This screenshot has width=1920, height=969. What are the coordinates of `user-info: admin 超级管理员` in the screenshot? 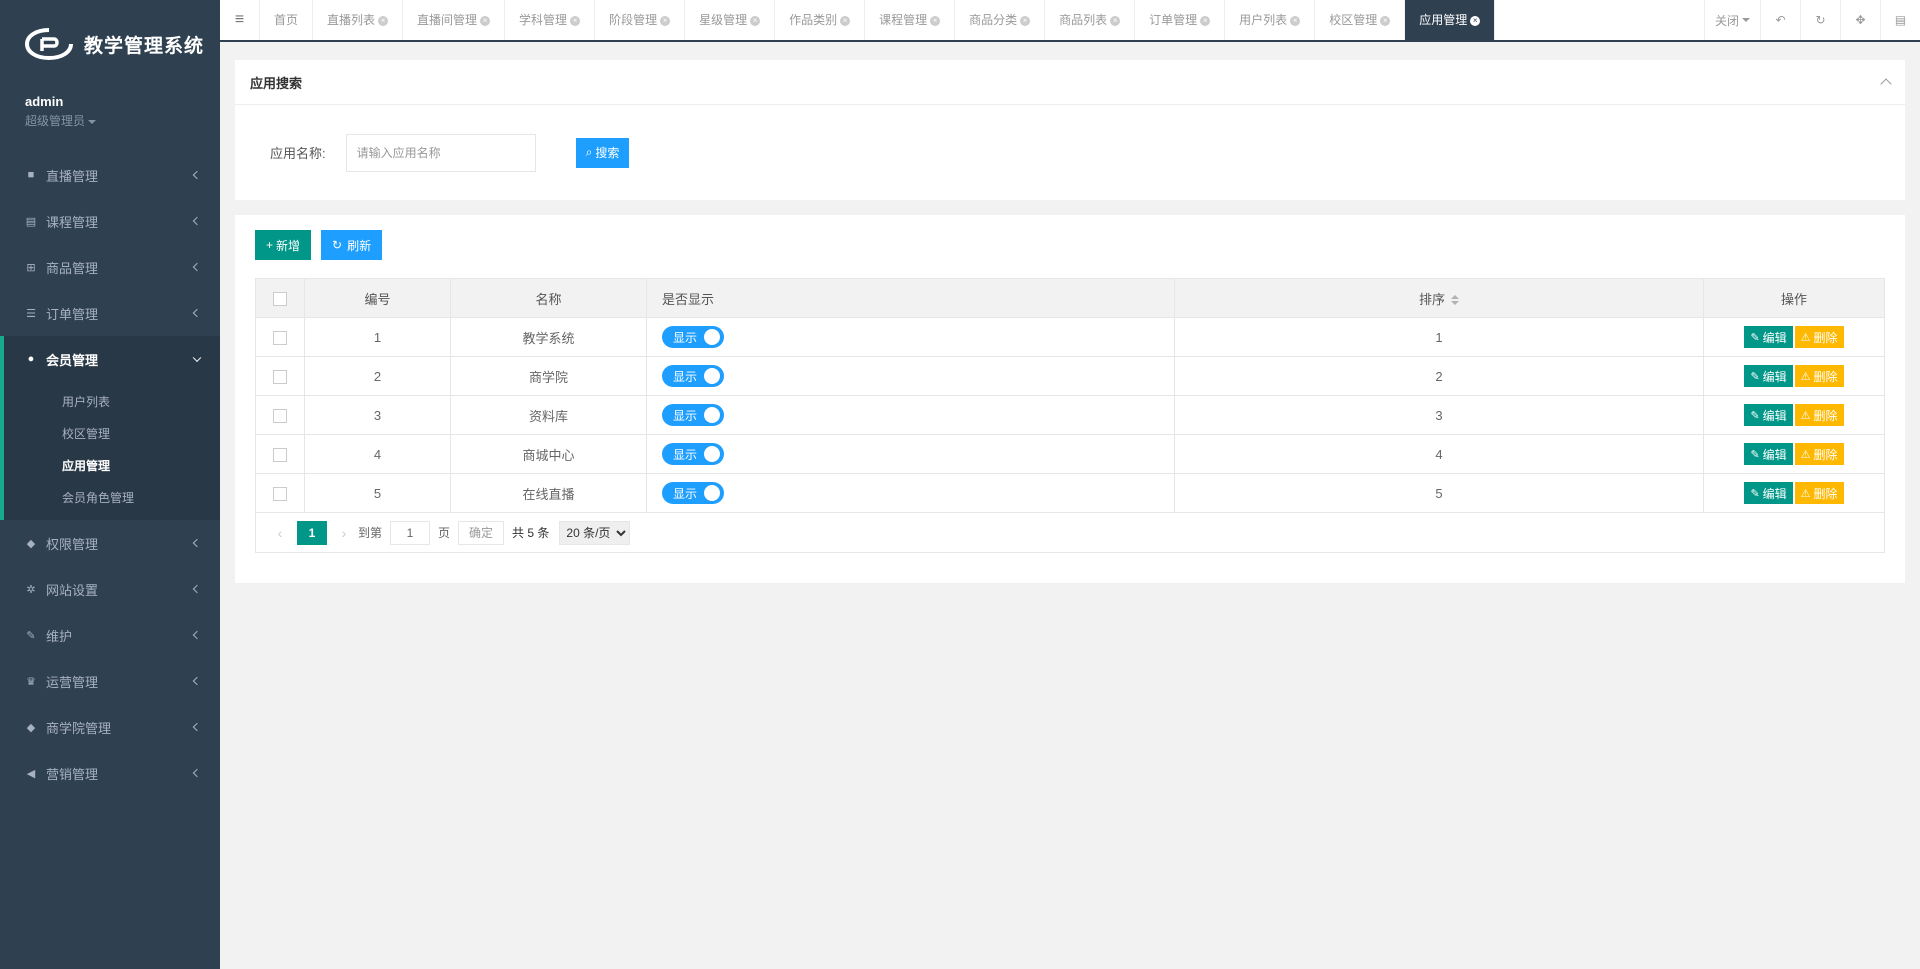 It's located at (110, 114).